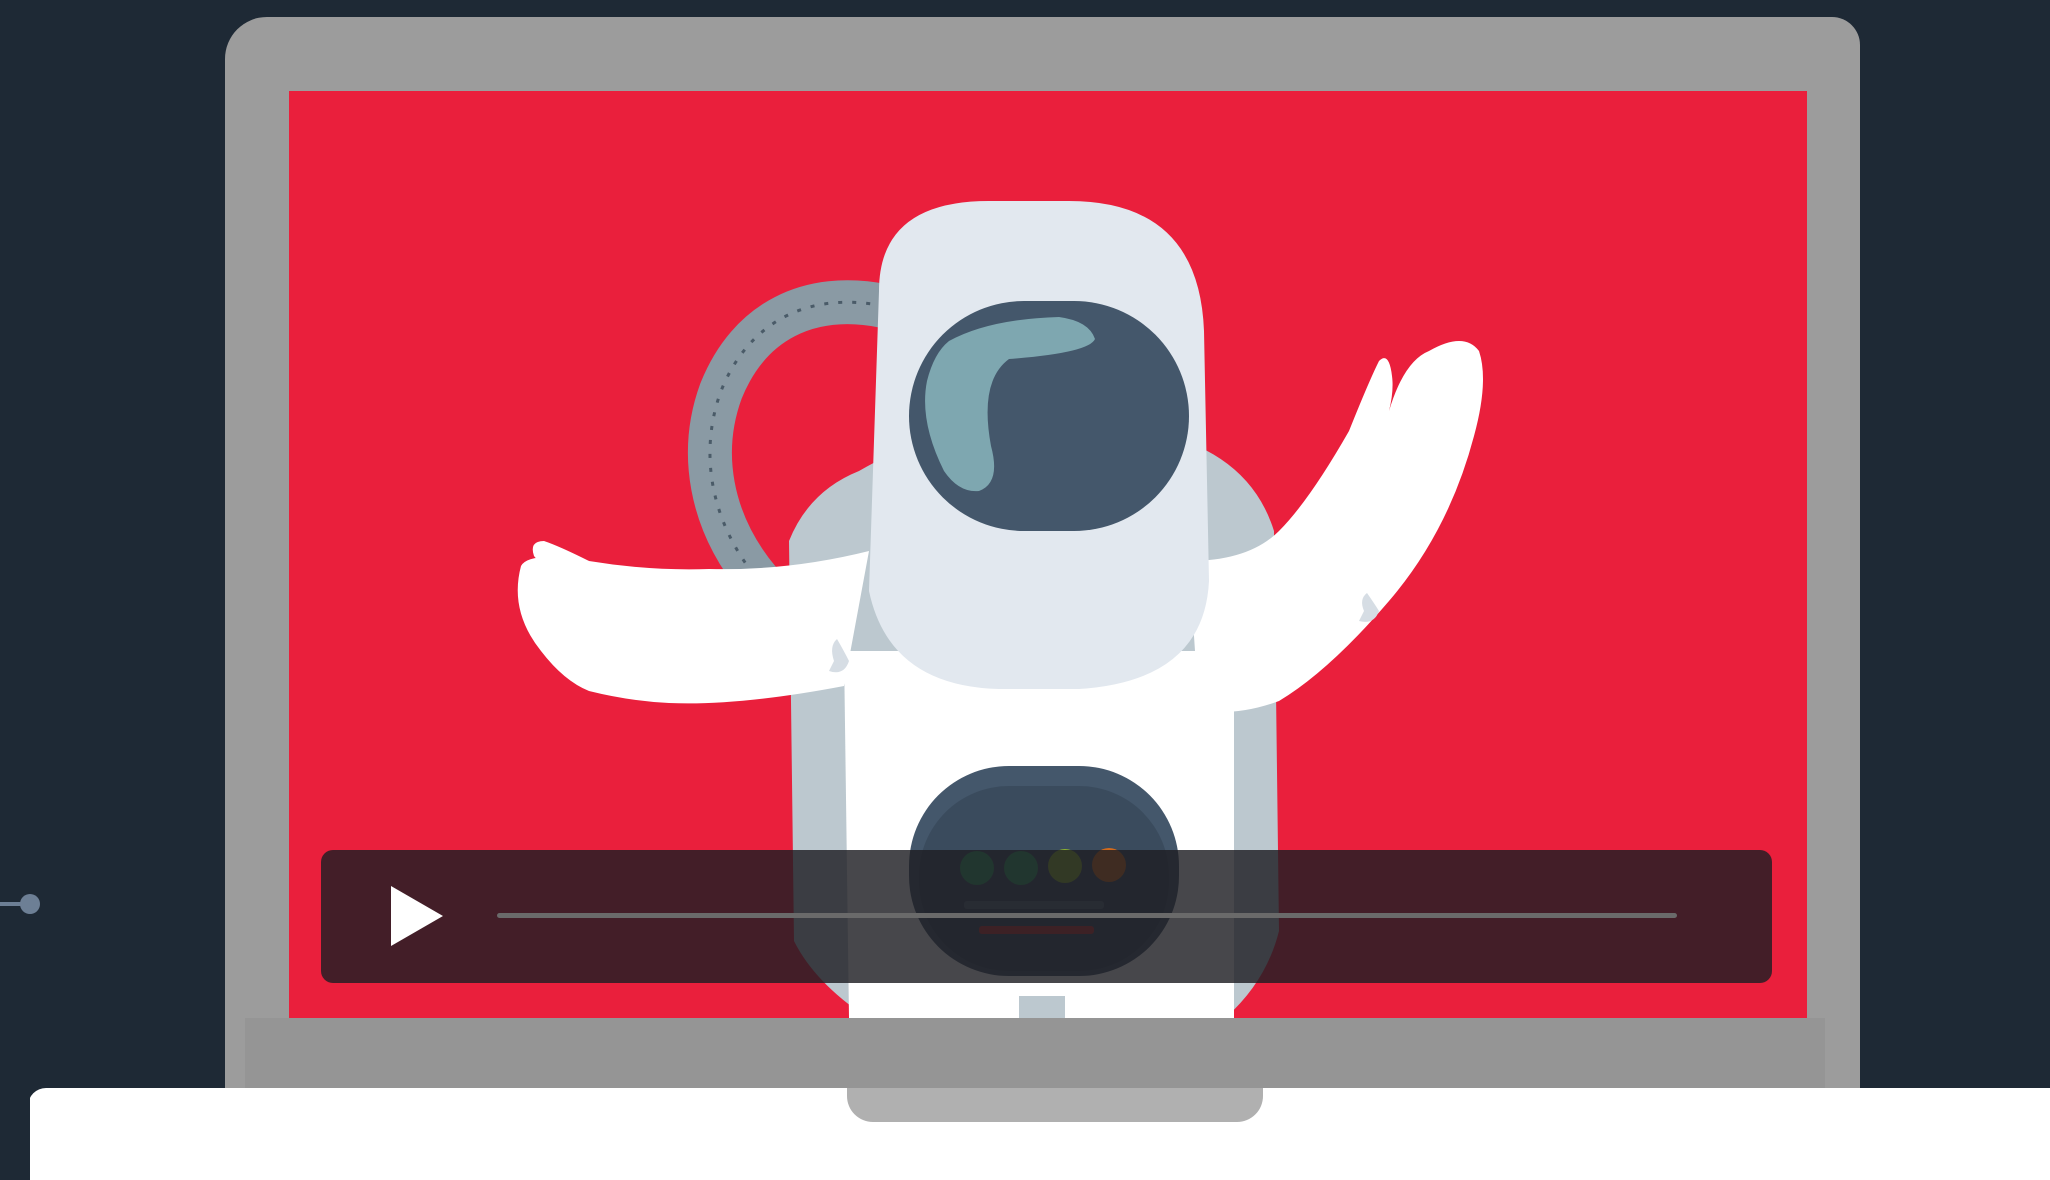  I want to click on left-arm, so click(693, 627).